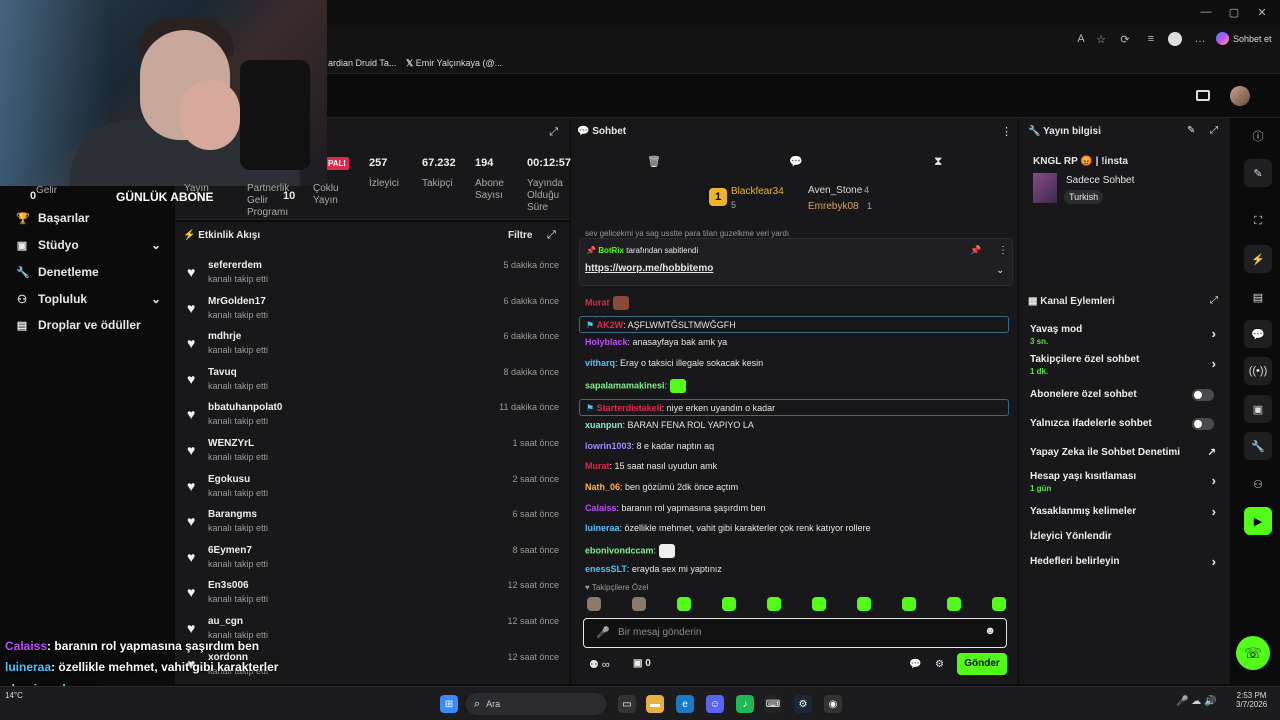  Describe the element at coordinates (757, 191) in the screenshot. I see `top-user-1: Blackfear34` at that location.